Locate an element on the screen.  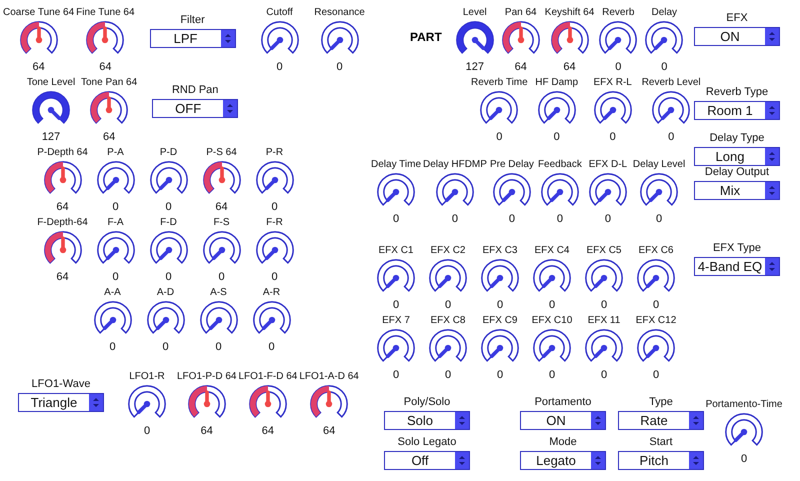
knob-label: EFX C8 is located at coordinates (448, 320).